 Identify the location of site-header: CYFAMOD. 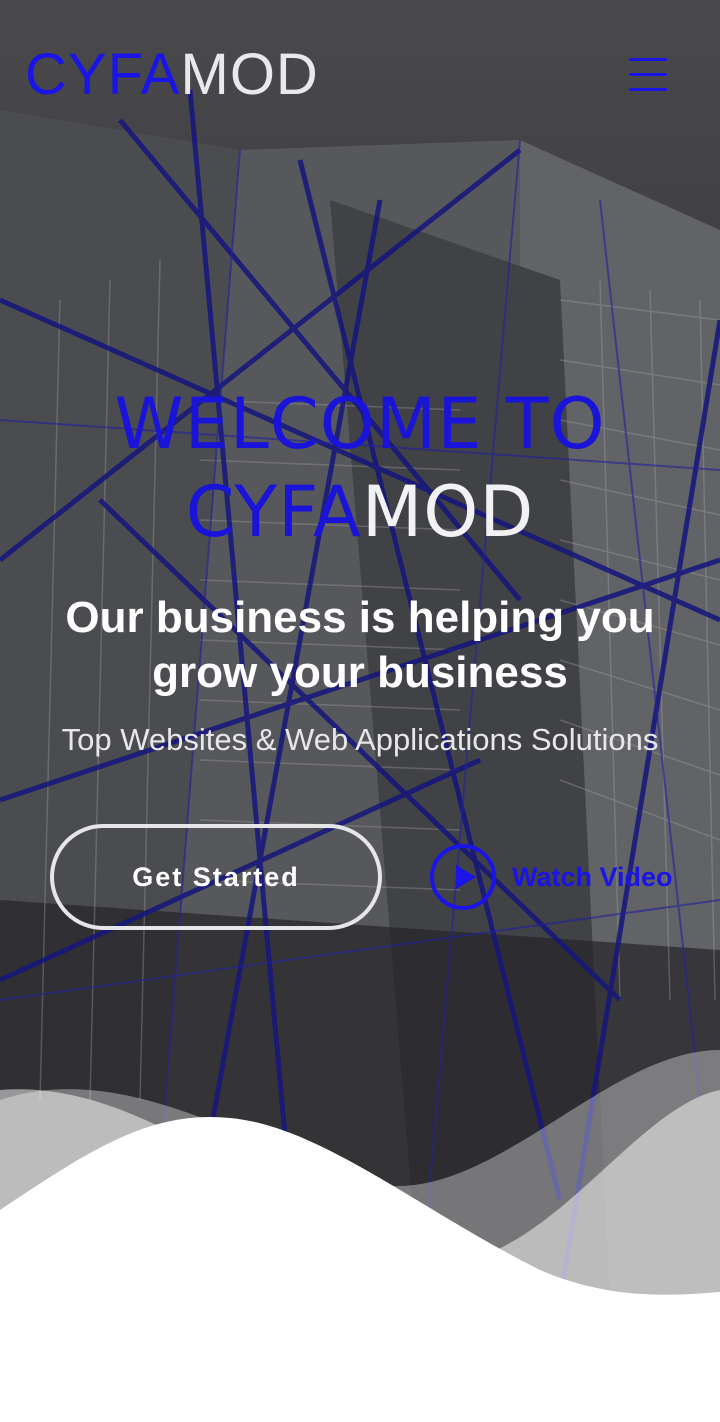
(360, 75).